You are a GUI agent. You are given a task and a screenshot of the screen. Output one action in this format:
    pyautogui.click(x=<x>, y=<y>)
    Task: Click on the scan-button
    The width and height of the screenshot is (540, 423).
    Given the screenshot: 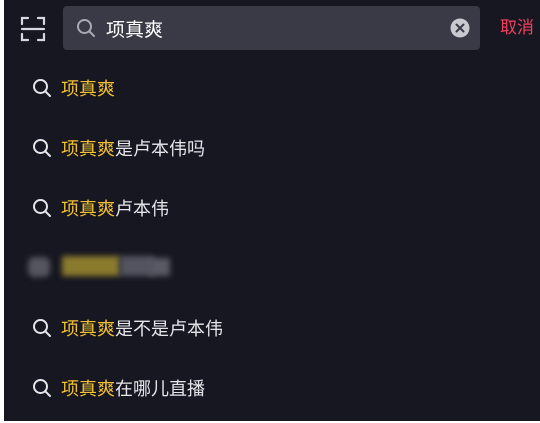 What is the action you would take?
    pyautogui.click(x=33, y=29)
    